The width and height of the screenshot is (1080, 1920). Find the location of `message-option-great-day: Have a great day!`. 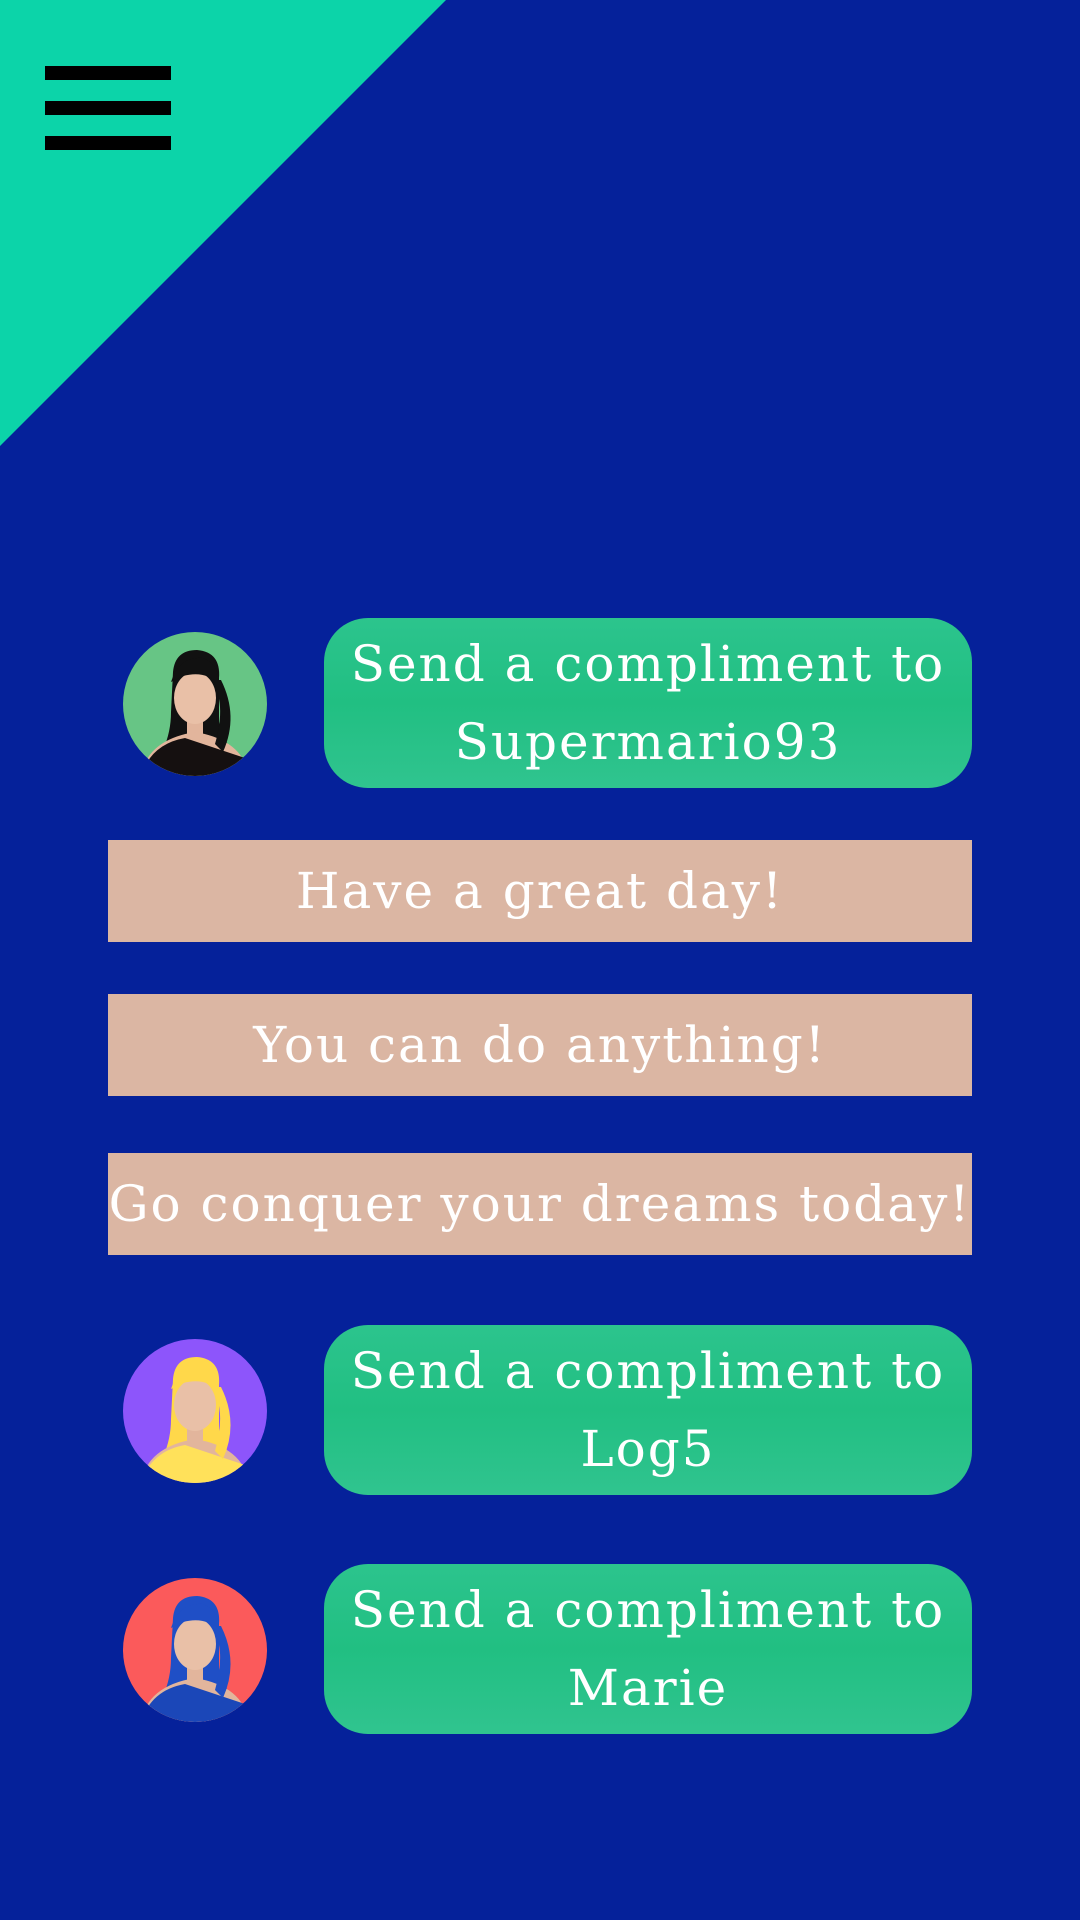

message-option-great-day: Have a great day! is located at coordinates (540, 891).